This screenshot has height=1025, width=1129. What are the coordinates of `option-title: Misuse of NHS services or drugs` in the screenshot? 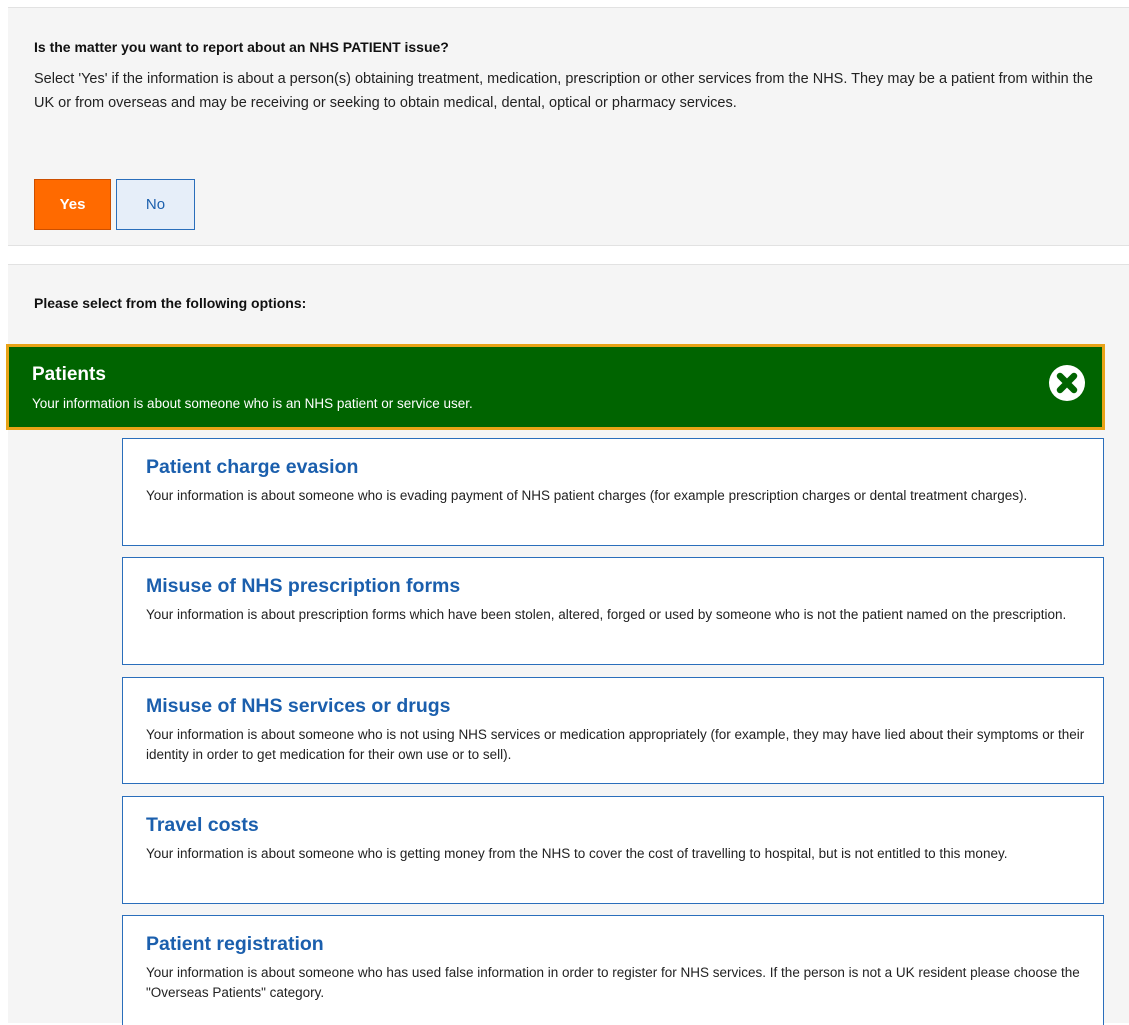 It's located at (298, 706).